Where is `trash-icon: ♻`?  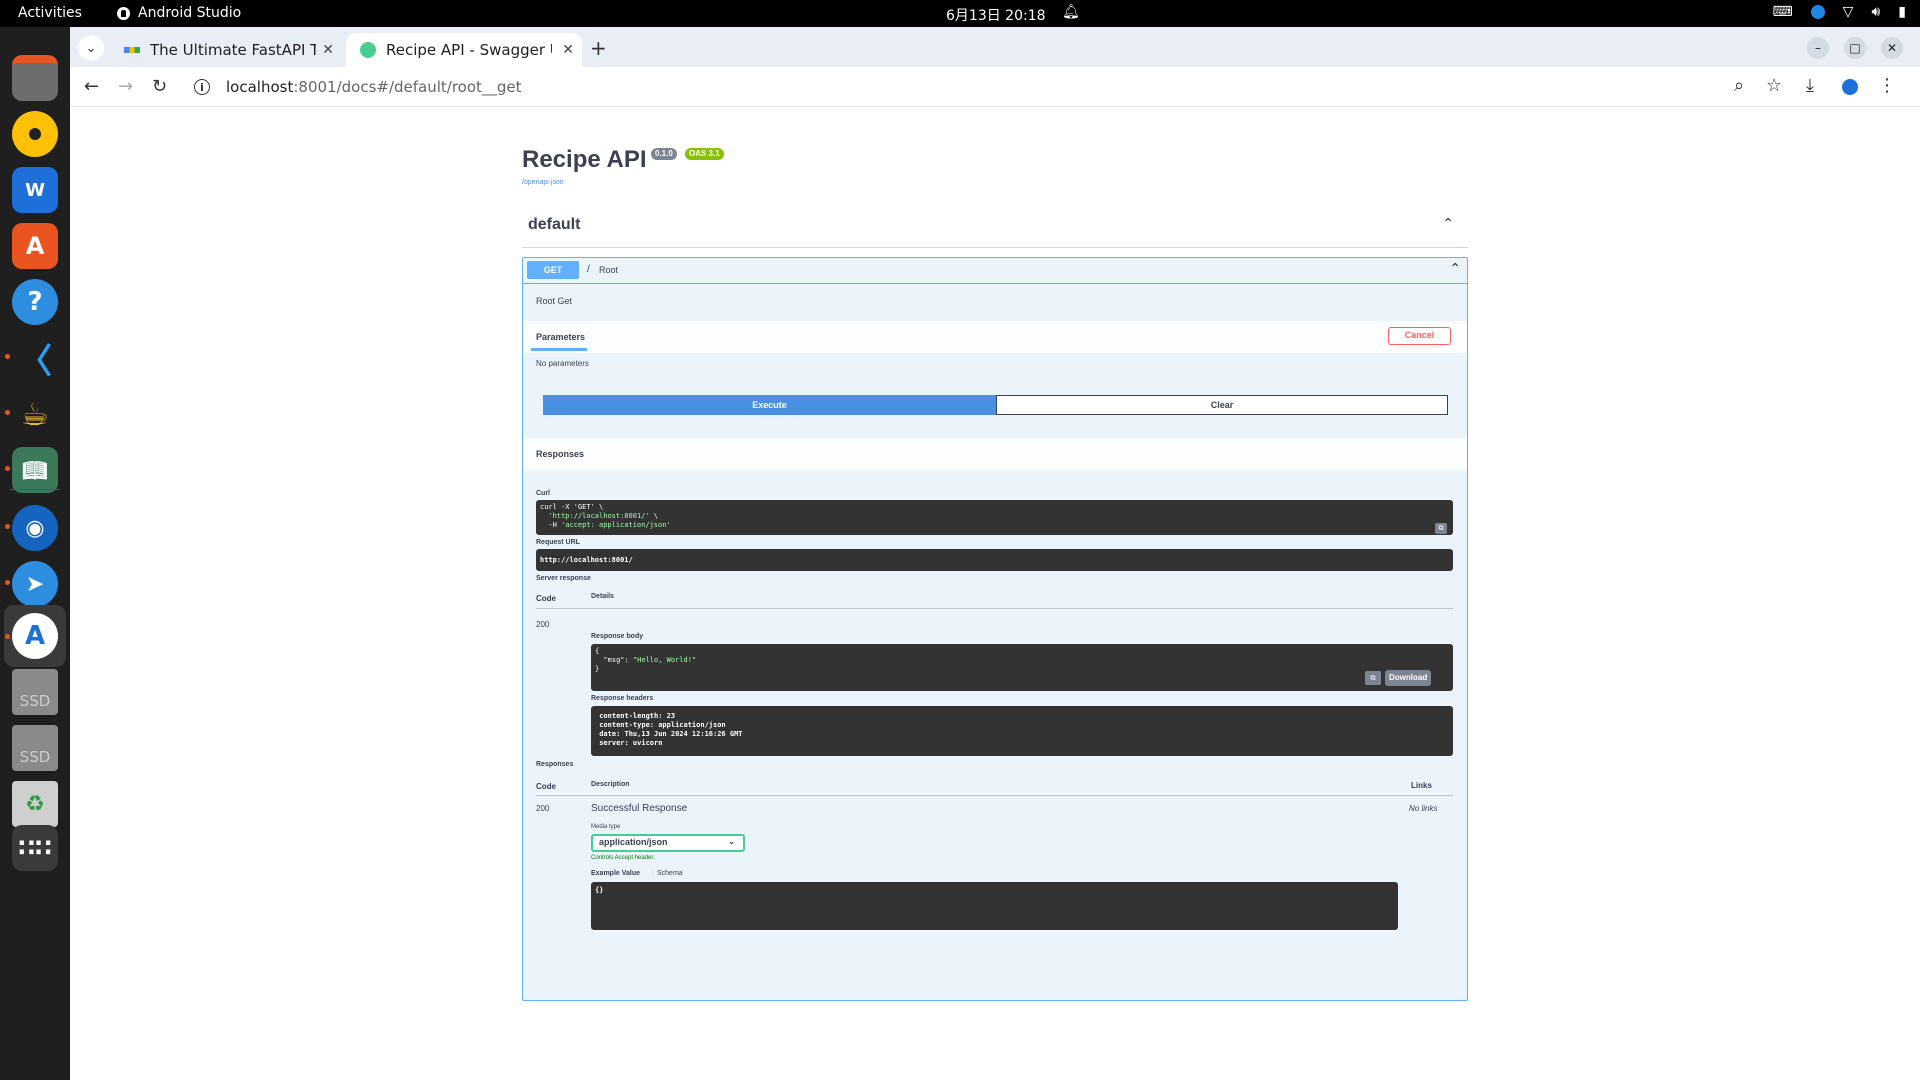 trash-icon: ♻ is located at coordinates (35, 804).